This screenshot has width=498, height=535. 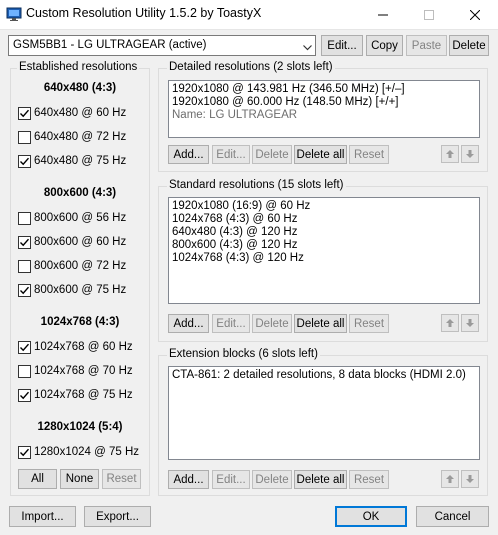 I want to click on established-reset-button: Reset, so click(x=121, y=479).